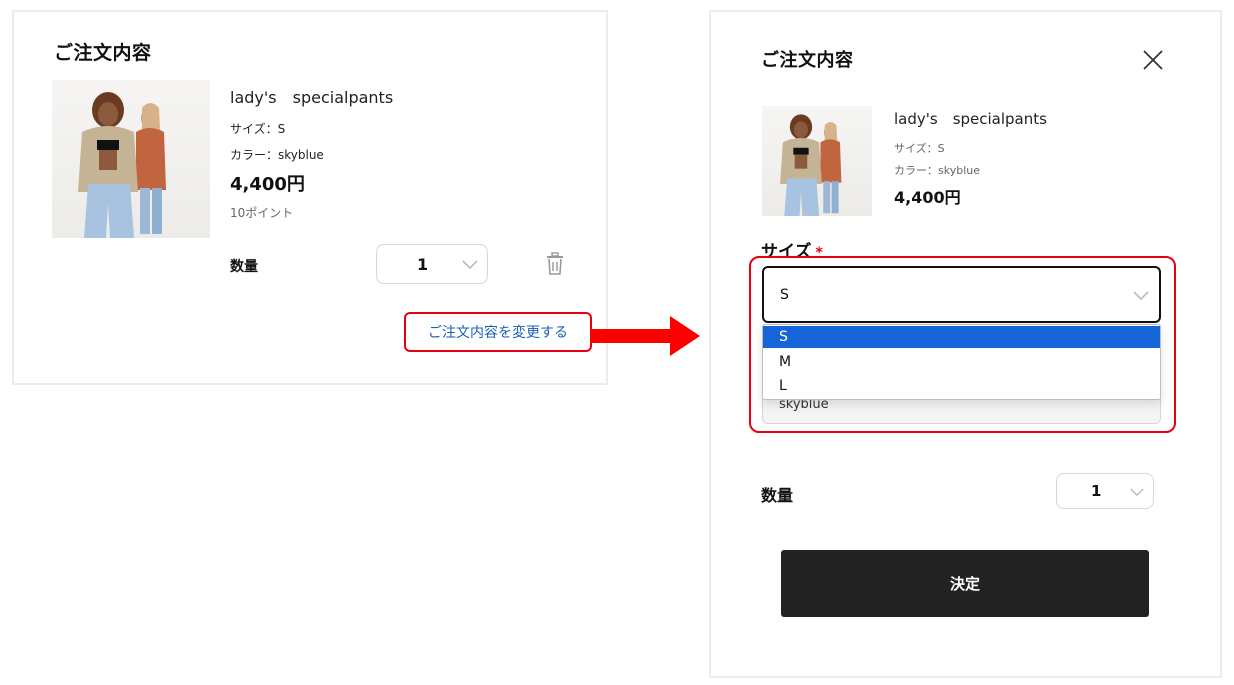 The image size is (1234, 685). What do you see at coordinates (262, 213) in the screenshot?
I see `product-points: 10ポイント` at bounding box center [262, 213].